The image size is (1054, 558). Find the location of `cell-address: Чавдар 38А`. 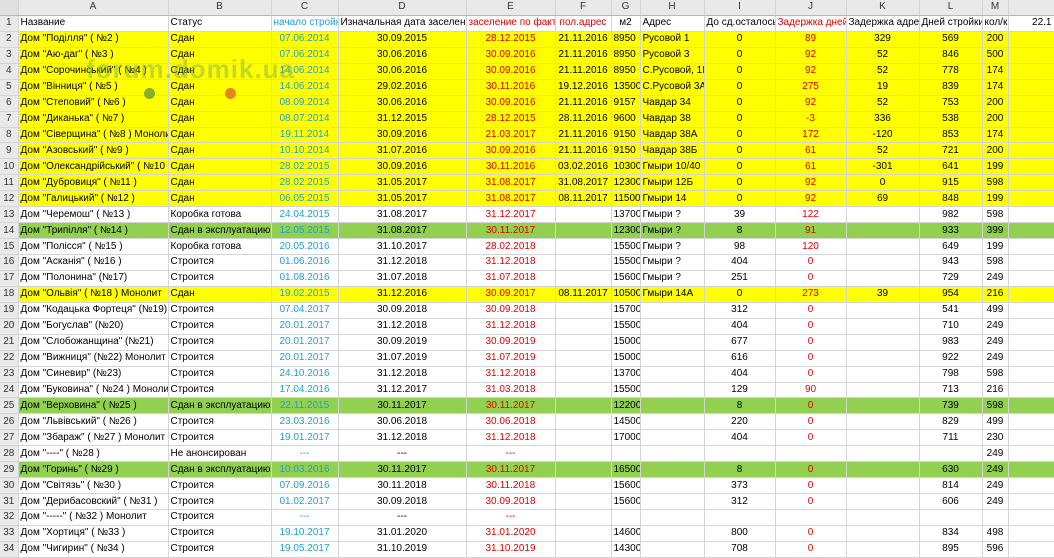

cell-address: Чавдар 38А is located at coordinates (672, 135).